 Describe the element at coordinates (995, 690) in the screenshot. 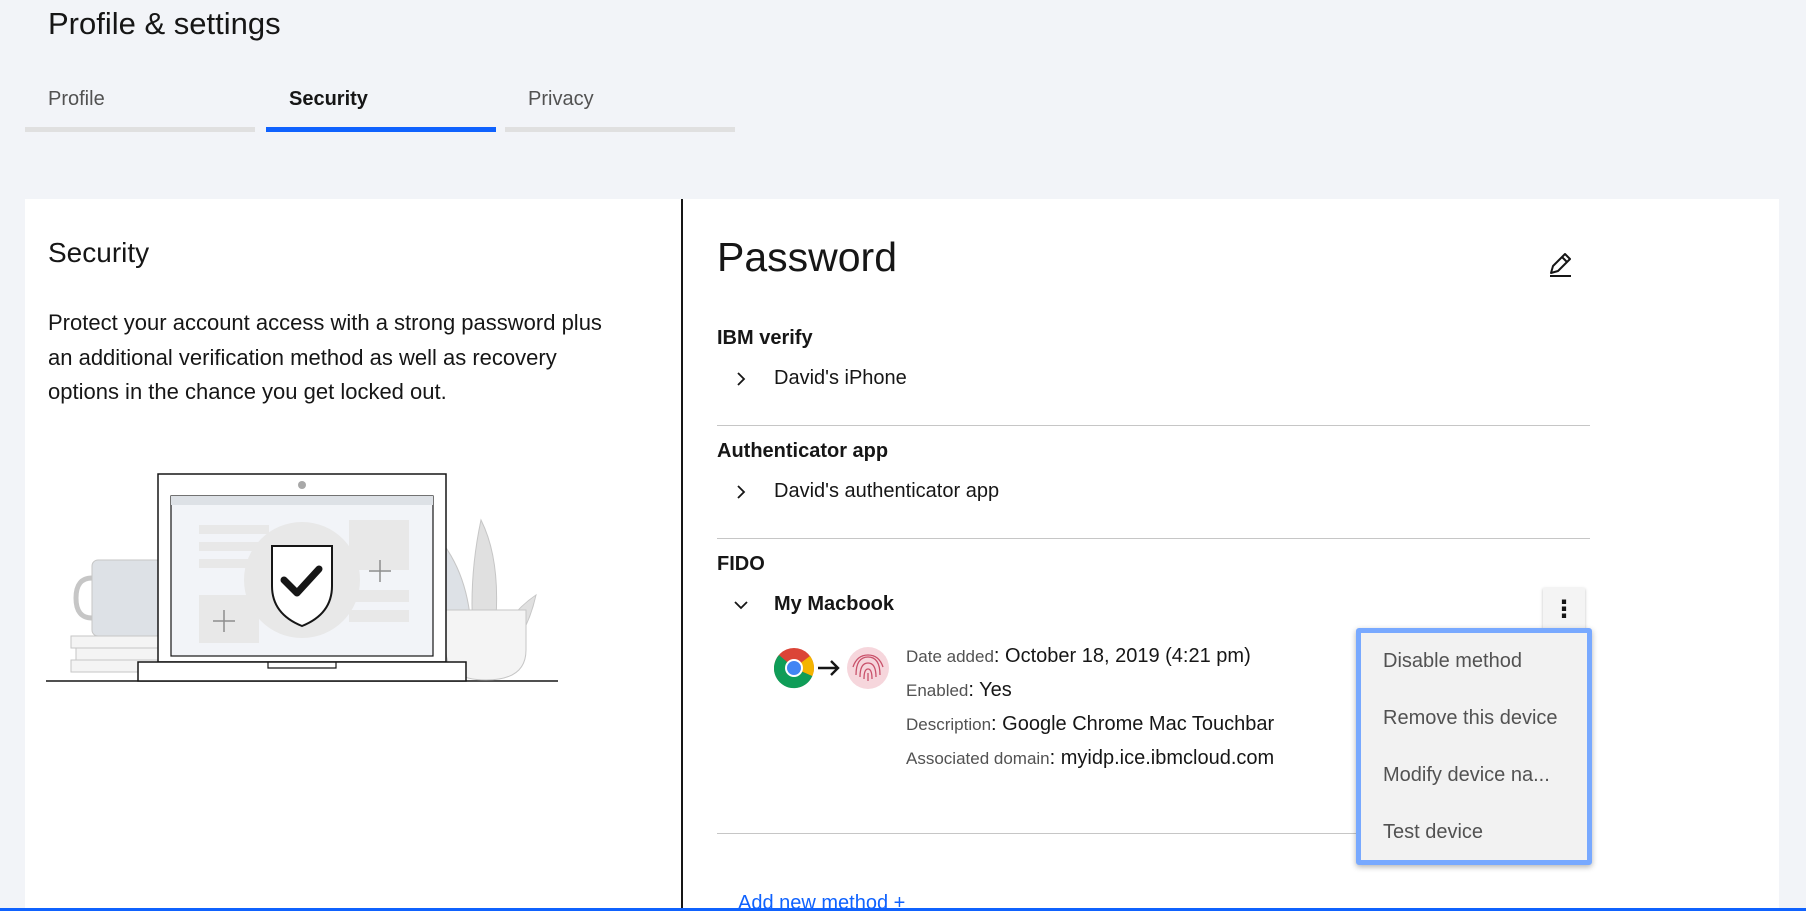

I see `enabled-value: Yes` at that location.